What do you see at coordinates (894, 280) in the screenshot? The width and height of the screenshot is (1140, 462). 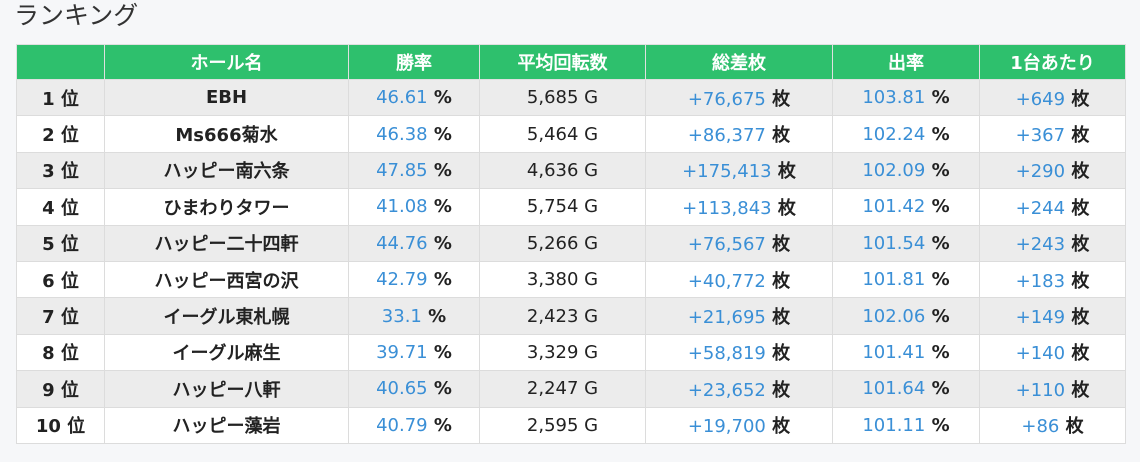 I see `payout-rate-value: 101.81` at bounding box center [894, 280].